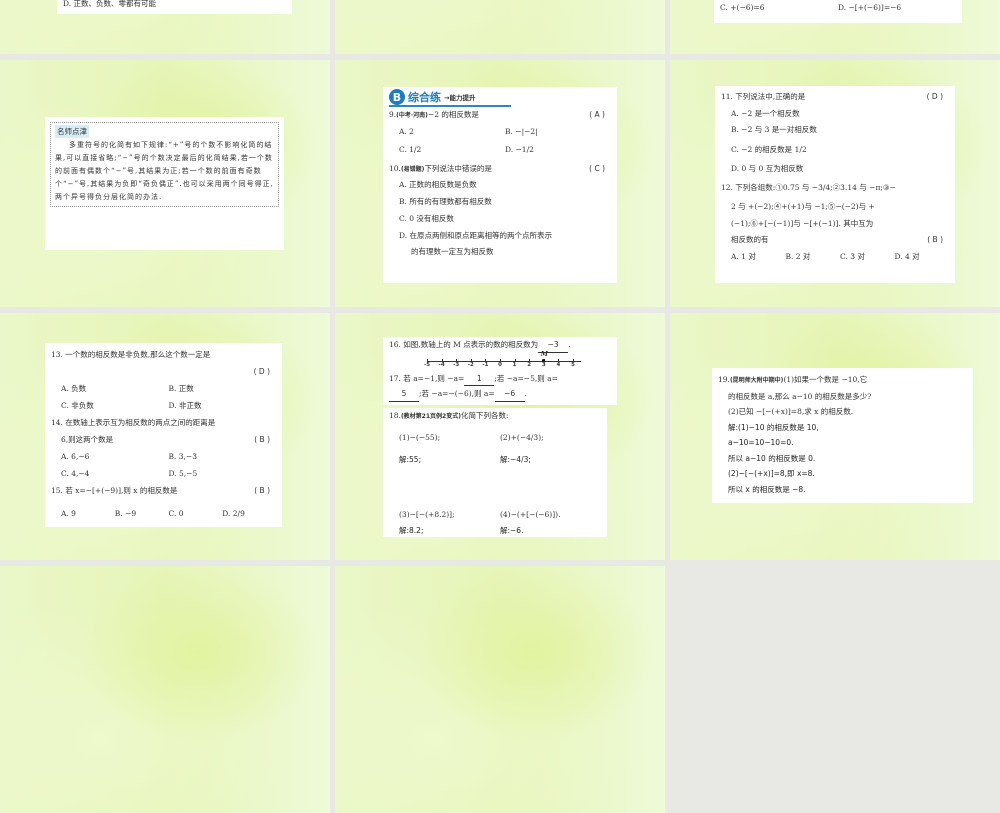 Image resolution: width=1000 pixels, height=813 pixels. Describe the element at coordinates (87, 439) in the screenshot. I see `q14-text: 6,则这两个数是` at that location.